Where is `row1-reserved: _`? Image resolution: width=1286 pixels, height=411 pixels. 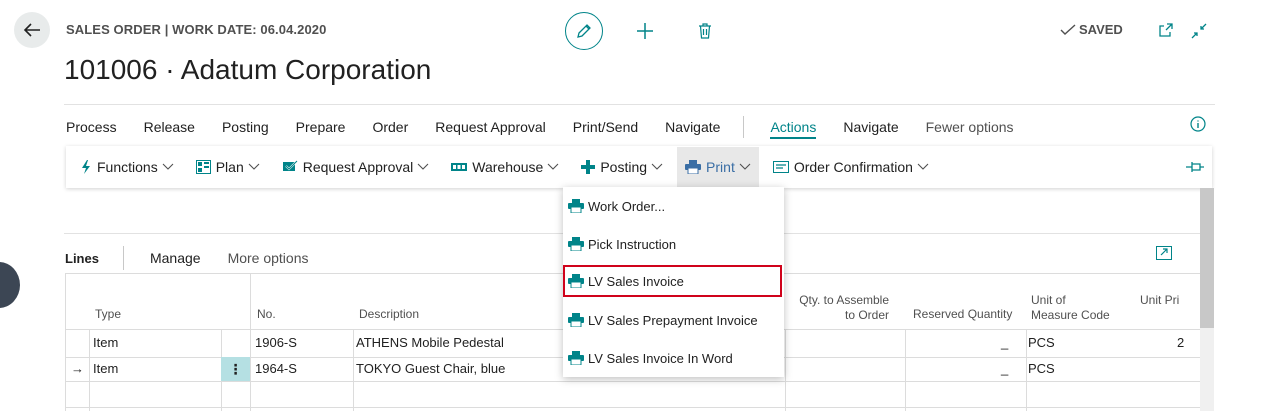 row1-reserved: _ is located at coordinates (1004, 342).